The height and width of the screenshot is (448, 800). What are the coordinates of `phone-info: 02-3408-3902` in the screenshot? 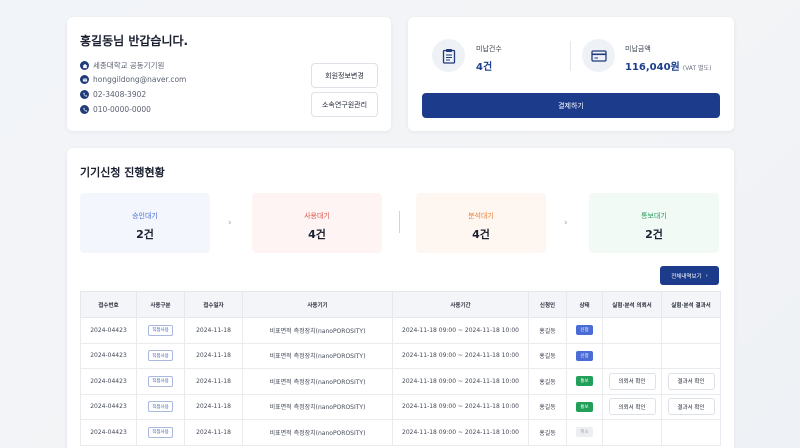 It's located at (113, 94).